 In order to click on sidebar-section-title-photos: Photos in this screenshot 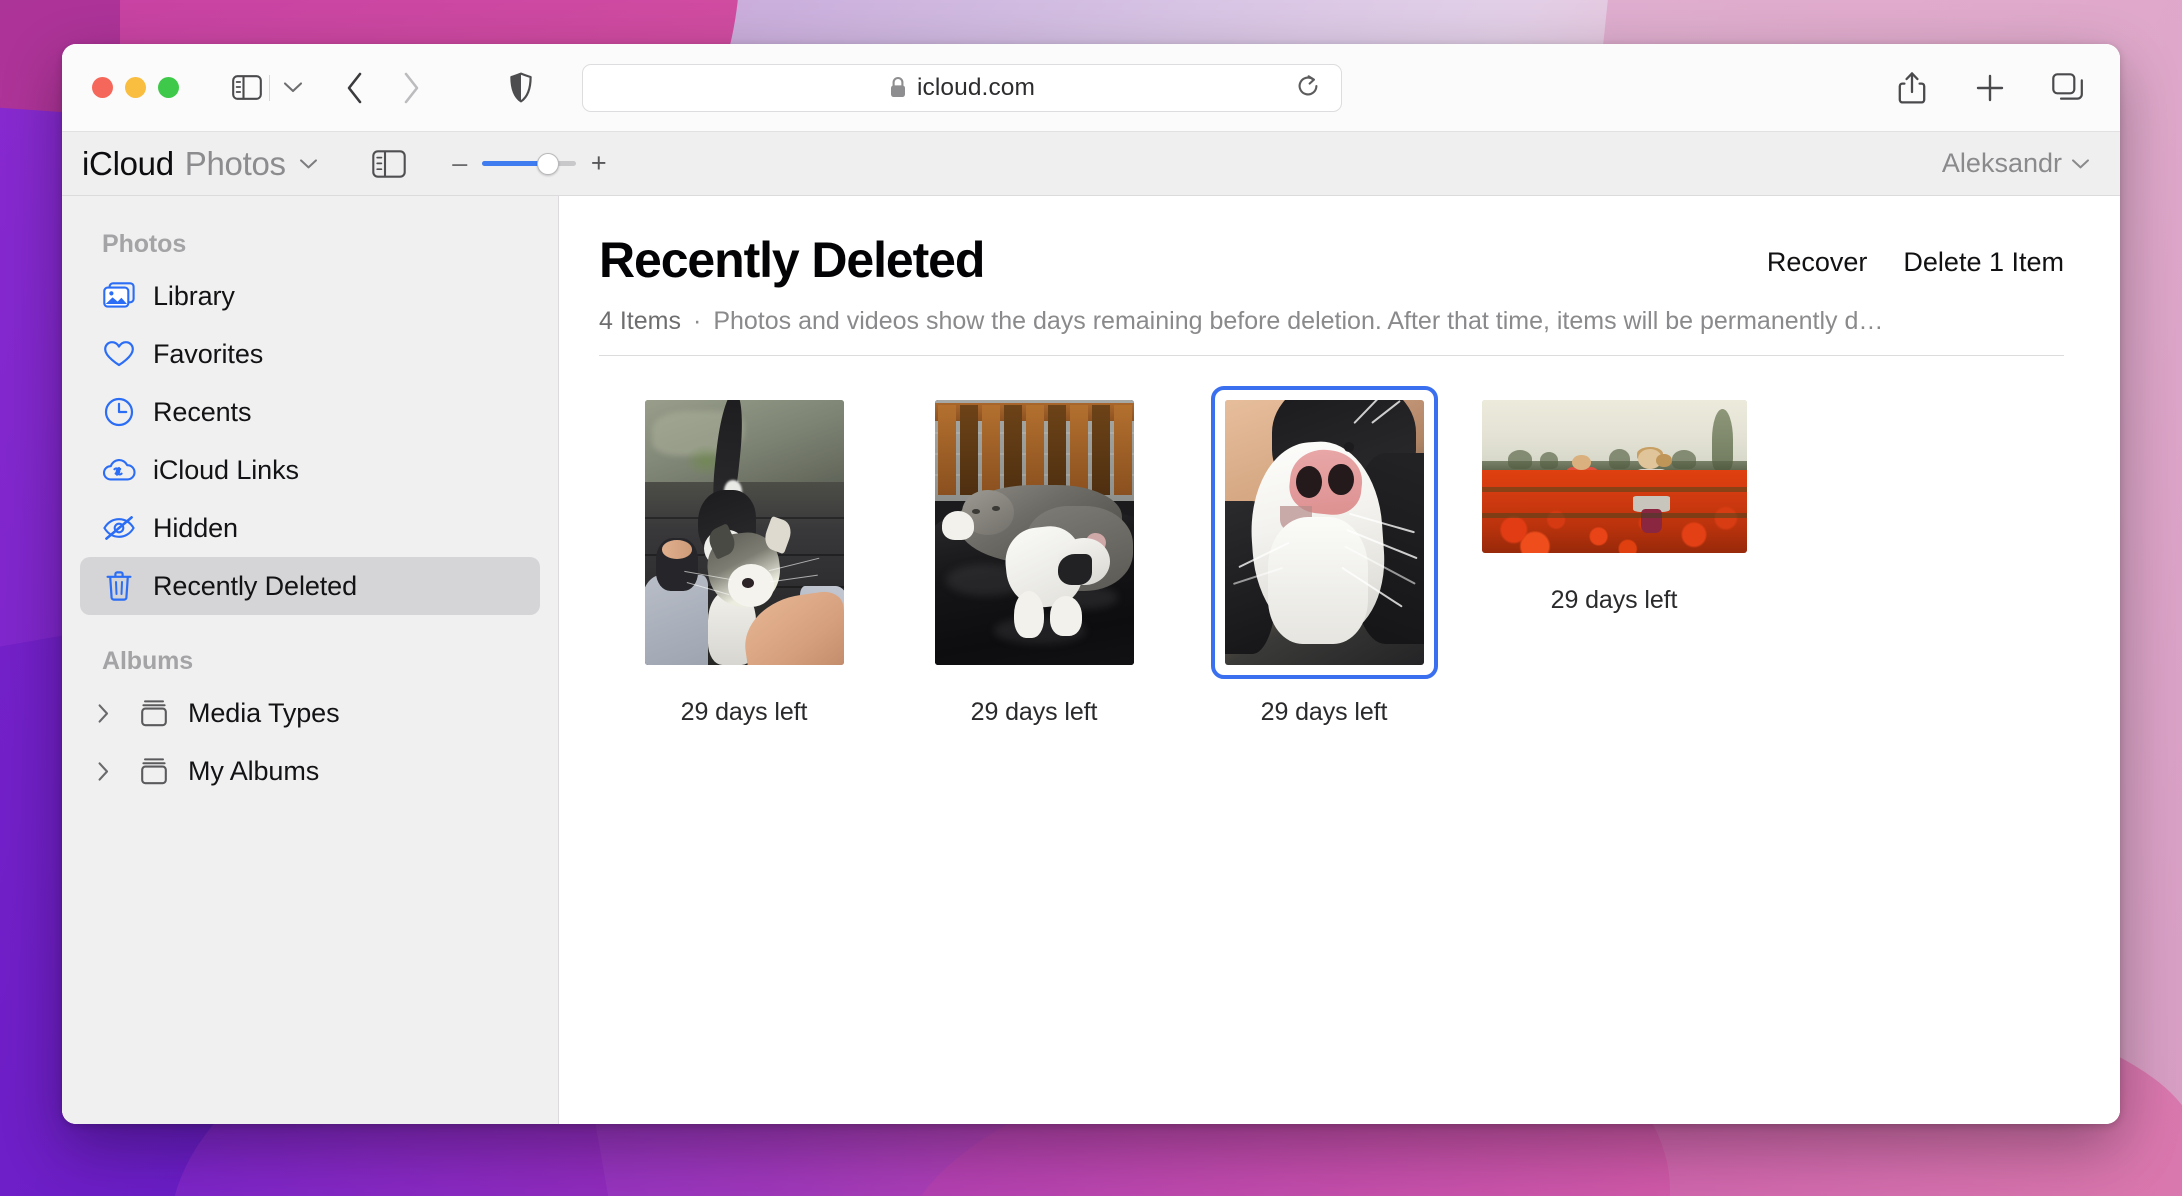, I will do `click(144, 244)`.